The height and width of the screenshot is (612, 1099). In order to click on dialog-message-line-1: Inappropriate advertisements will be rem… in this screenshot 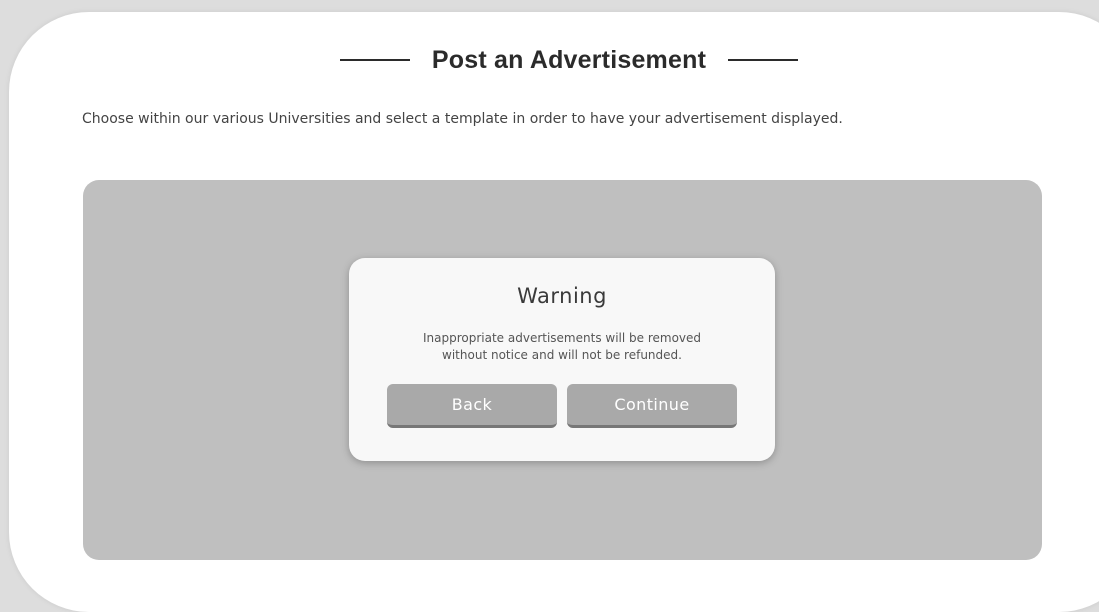, I will do `click(562, 338)`.